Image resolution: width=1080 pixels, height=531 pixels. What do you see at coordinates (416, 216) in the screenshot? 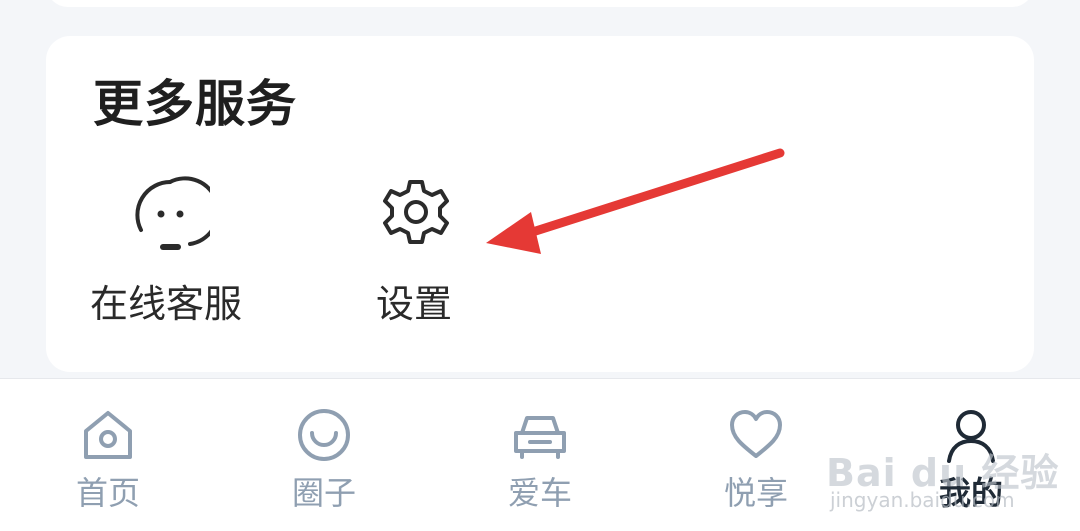
I see `gear-icon` at bounding box center [416, 216].